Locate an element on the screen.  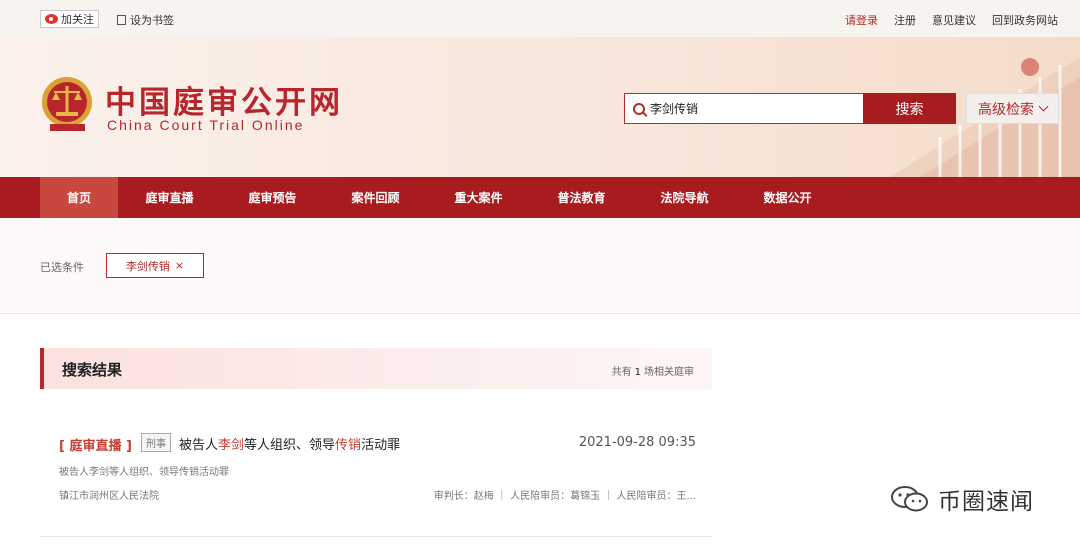
search-icon is located at coordinates (639, 108).